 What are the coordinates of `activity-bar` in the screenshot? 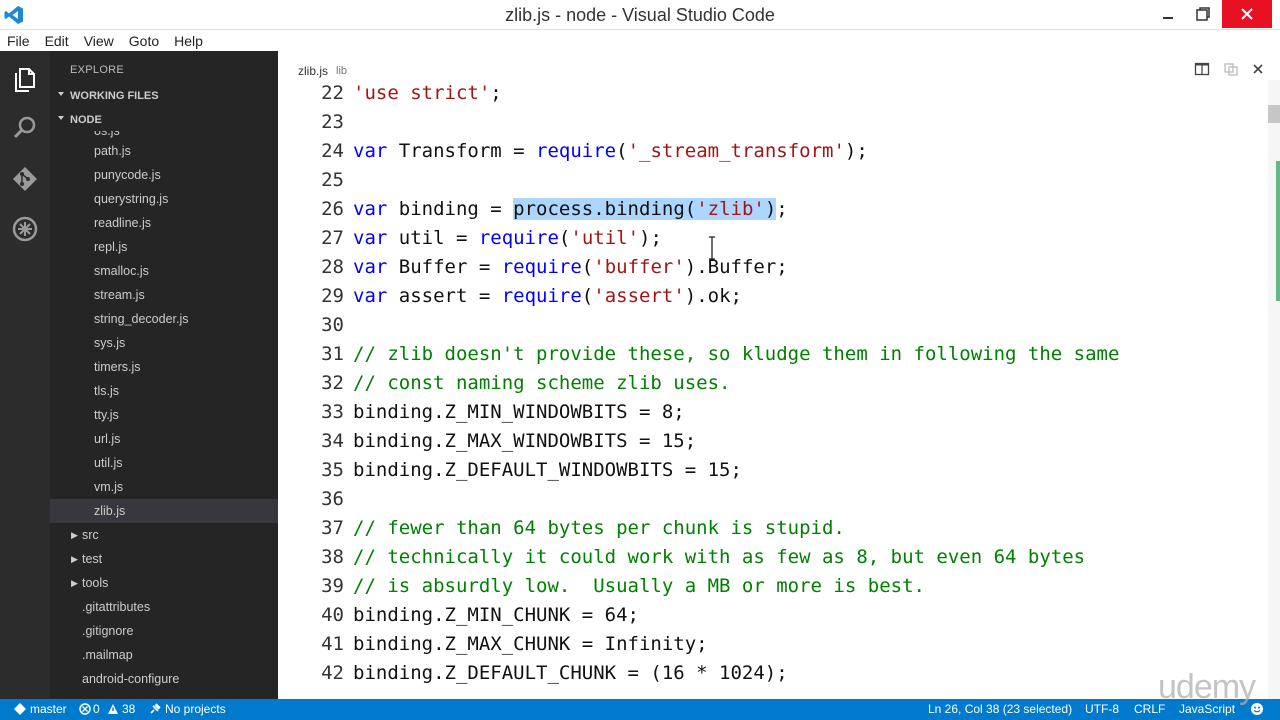 It's located at (25, 375).